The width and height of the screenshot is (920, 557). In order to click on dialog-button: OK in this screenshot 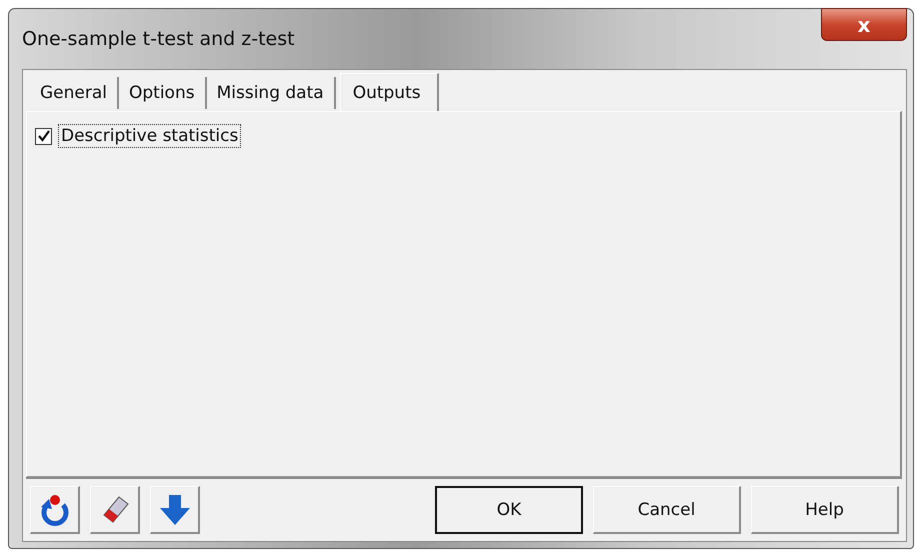, I will do `click(509, 510)`.